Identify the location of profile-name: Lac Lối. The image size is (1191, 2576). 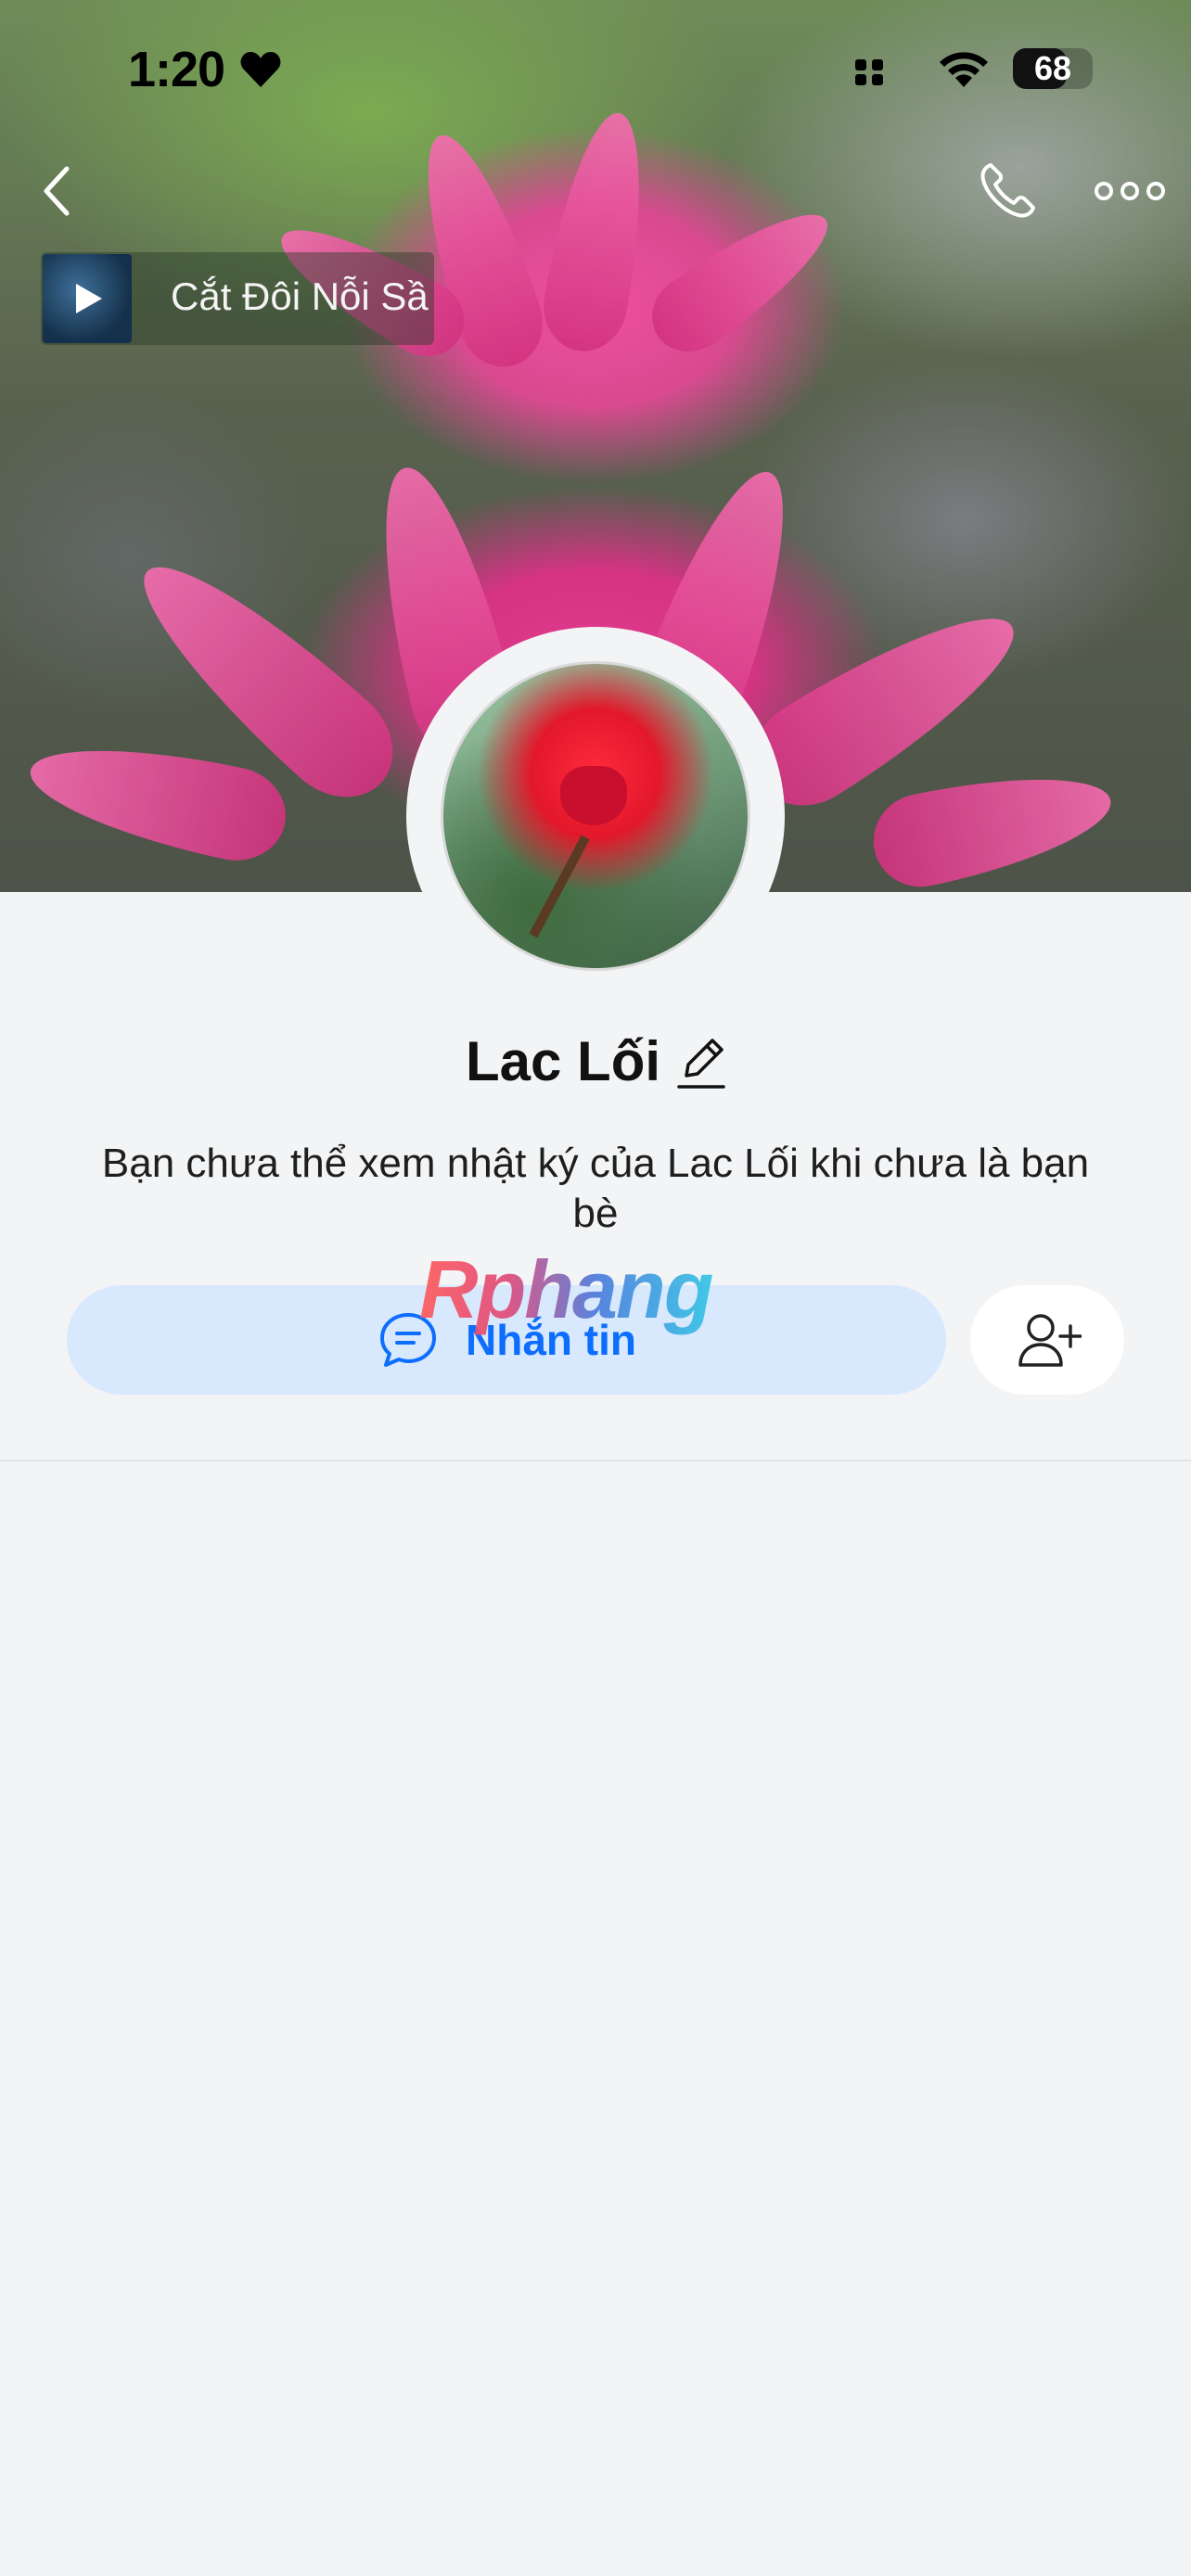
(563, 1061).